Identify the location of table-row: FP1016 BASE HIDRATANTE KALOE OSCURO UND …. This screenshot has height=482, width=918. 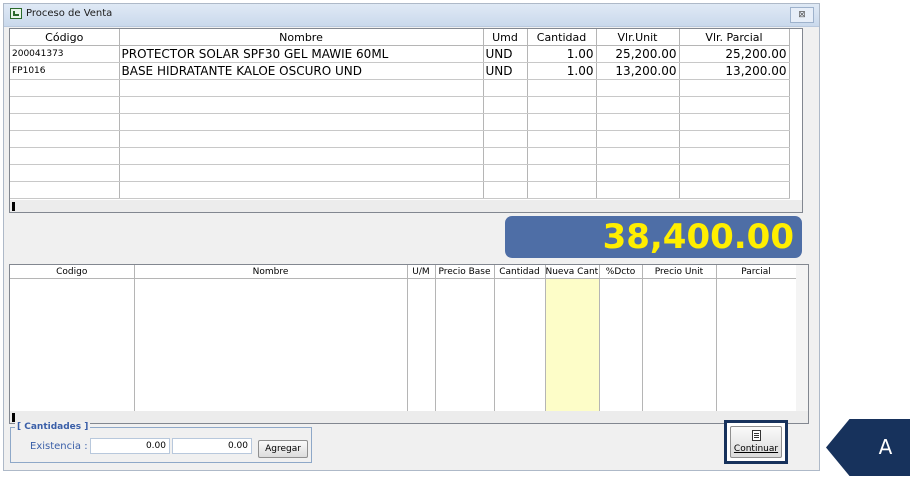
(400, 71).